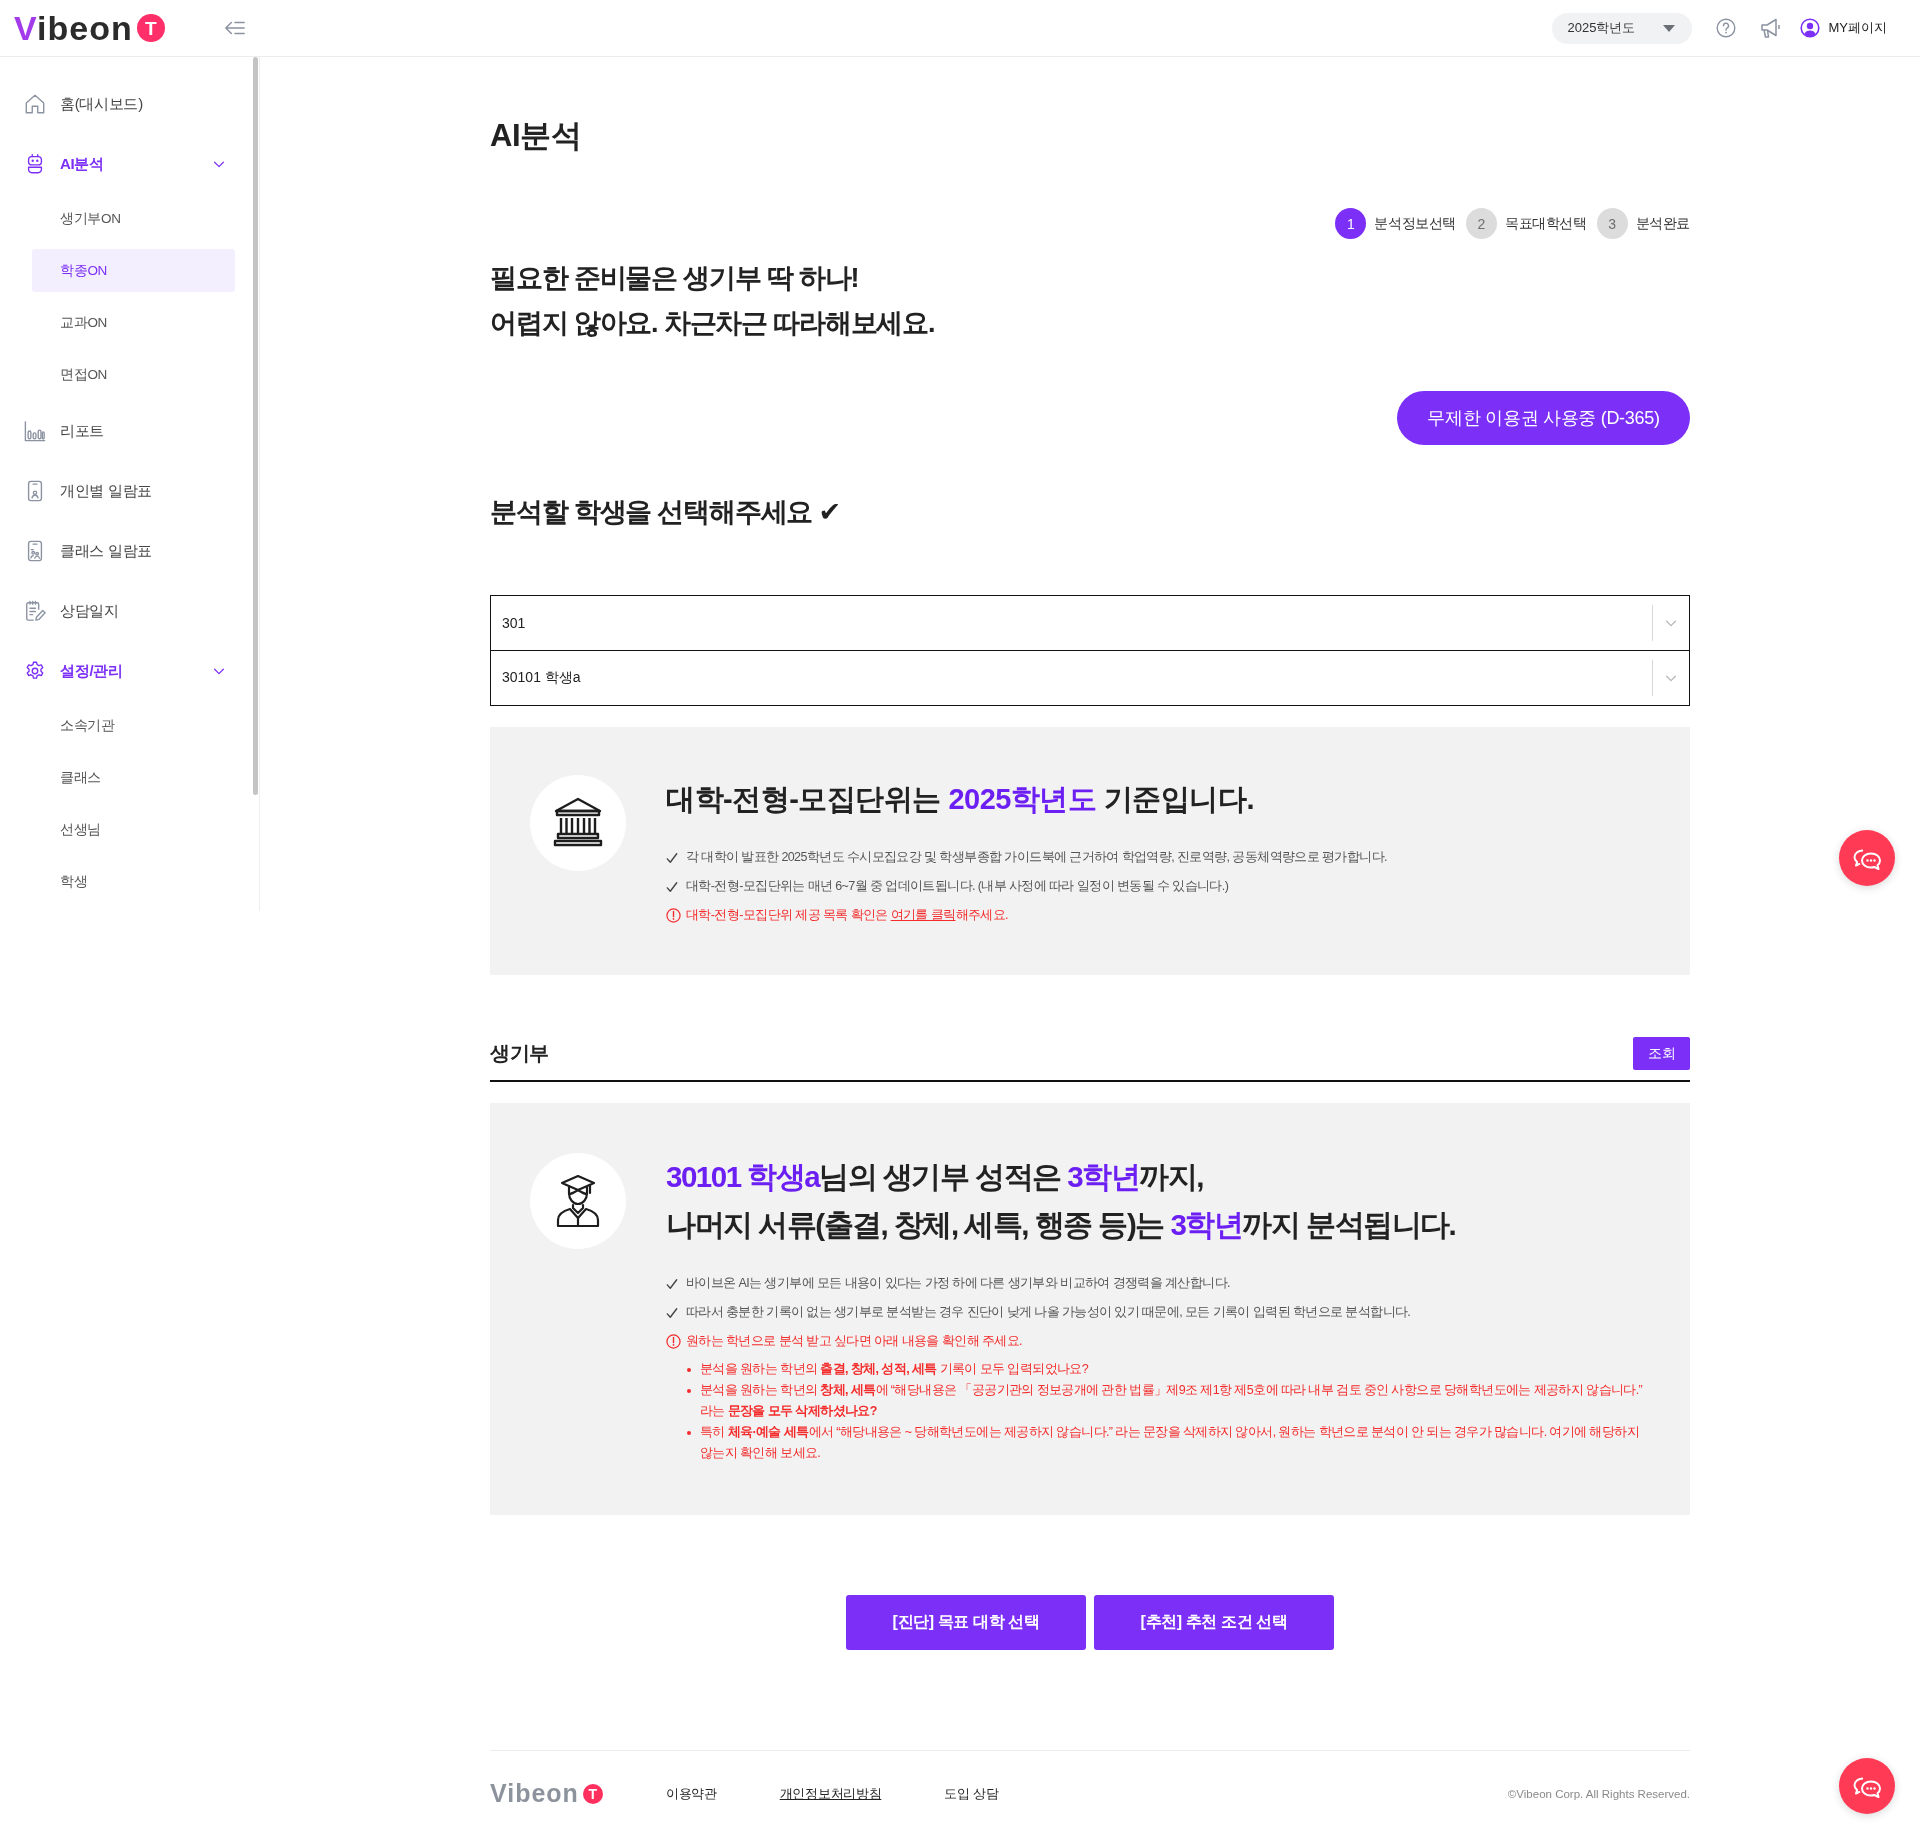  I want to click on intro-heading: 필요한 준비물은 생기부 딱 하나! 어렵지 않아요. 차근차근 따라해보세요., so click(713, 301).